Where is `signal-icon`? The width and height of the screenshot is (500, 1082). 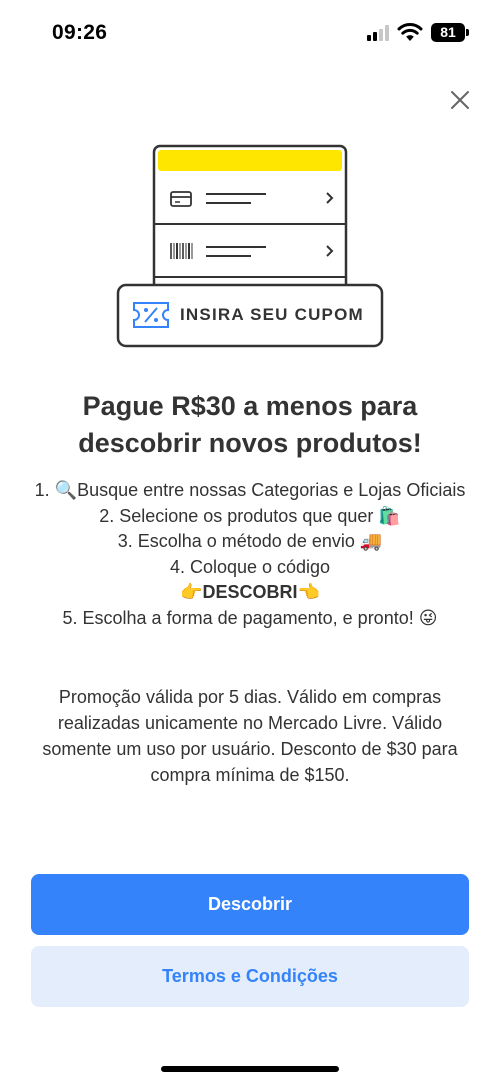
signal-icon is located at coordinates (379, 33).